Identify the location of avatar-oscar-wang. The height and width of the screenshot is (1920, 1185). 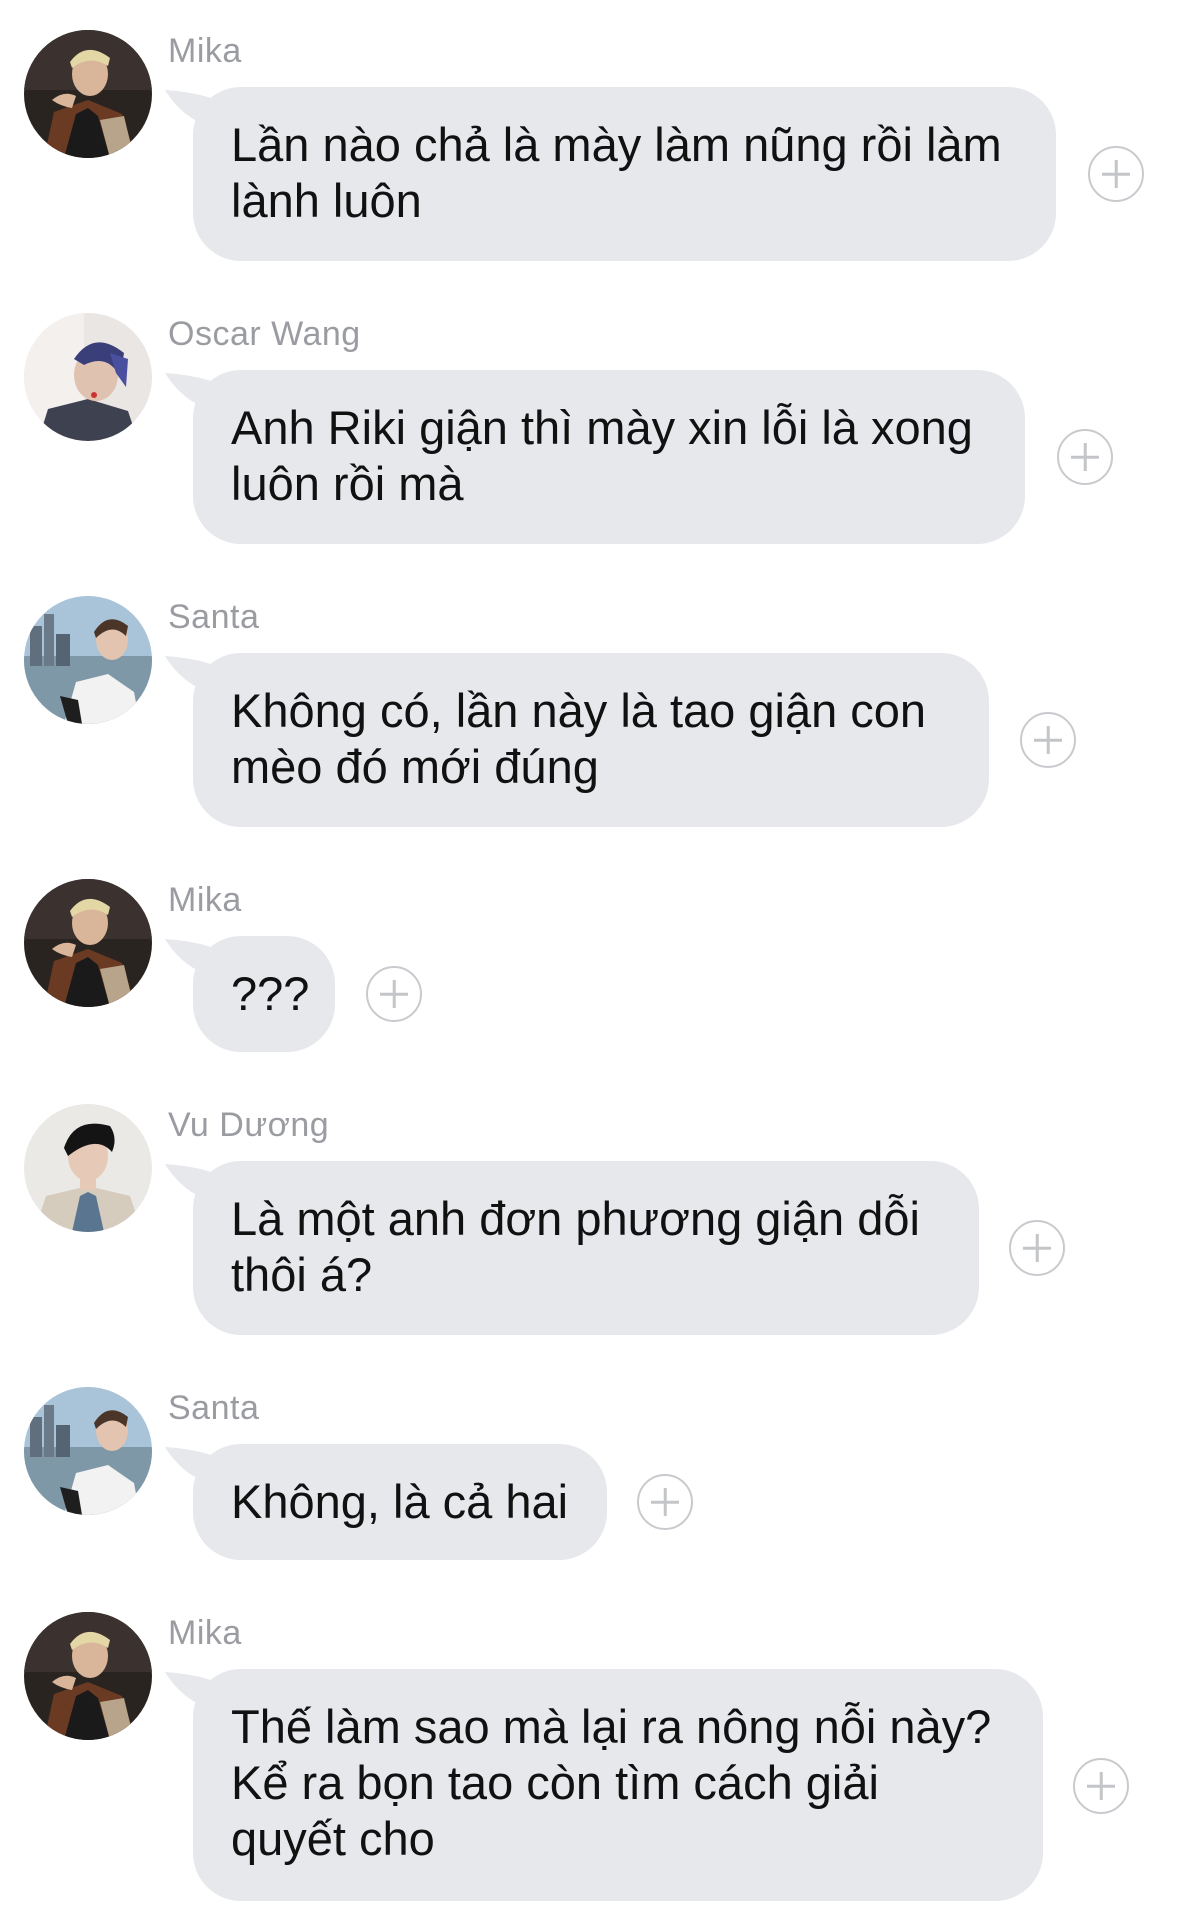
(88, 377).